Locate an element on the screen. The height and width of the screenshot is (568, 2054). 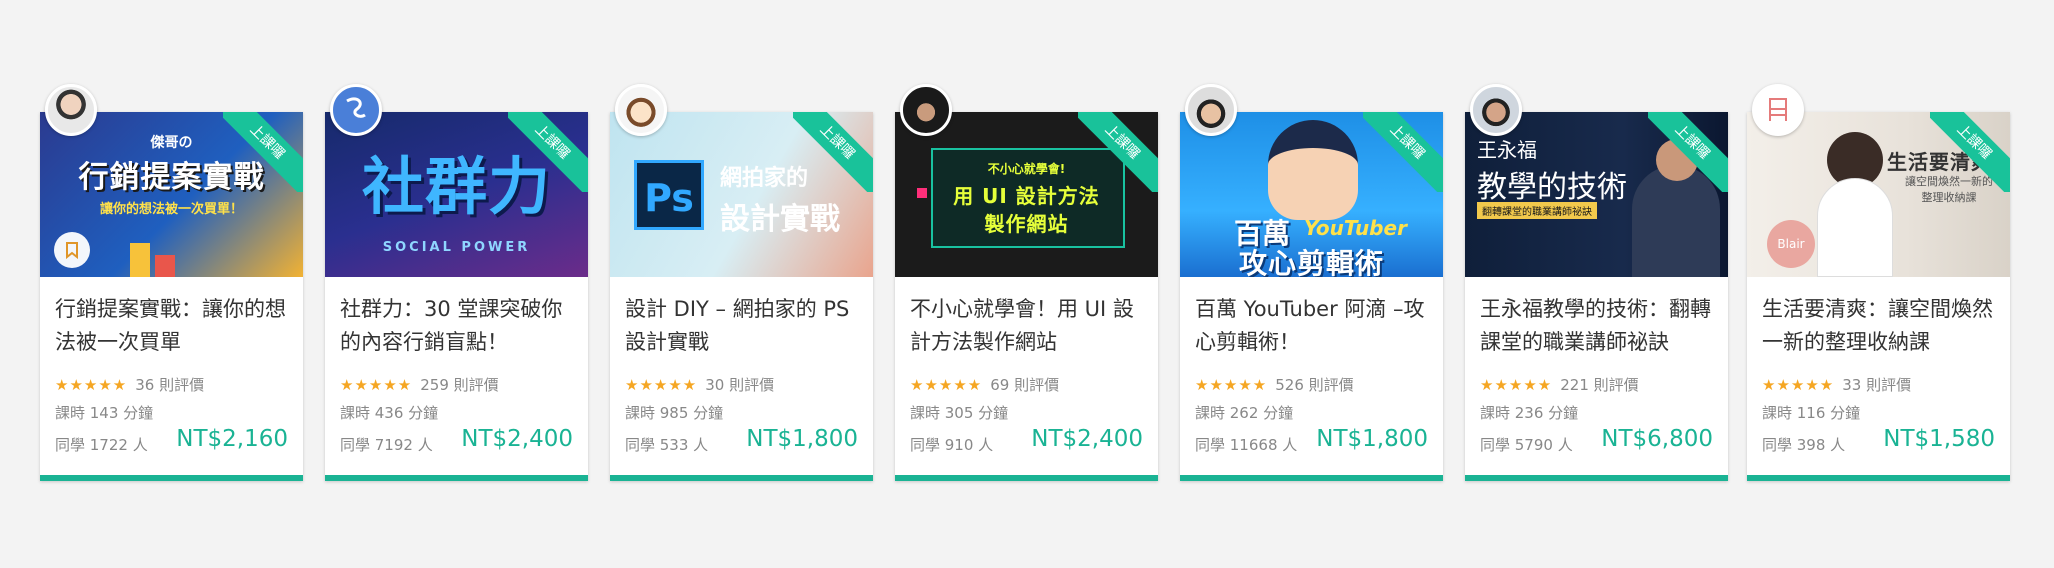
course-title: 百萬 YouTuber 阿滴 –攻心剪輯術！ is located at coordinates (1314, 326).